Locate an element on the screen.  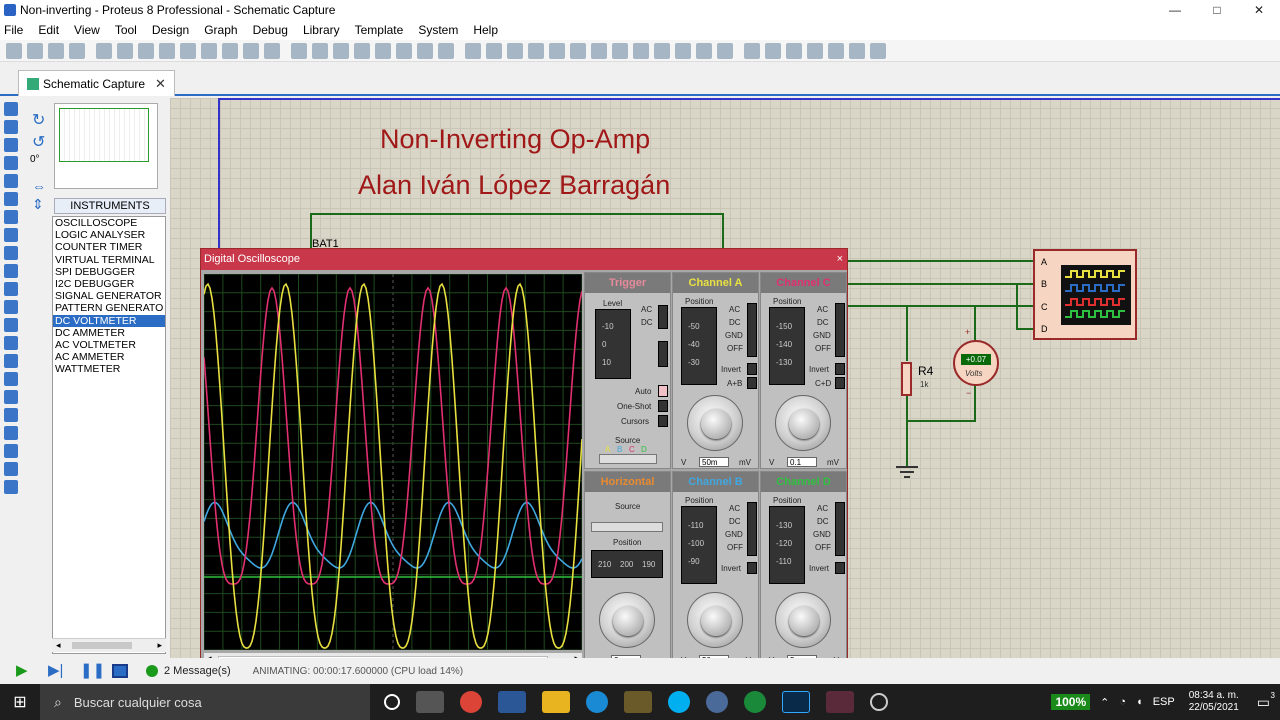
channel-d-invert-button is located at coordinates (840, 568).